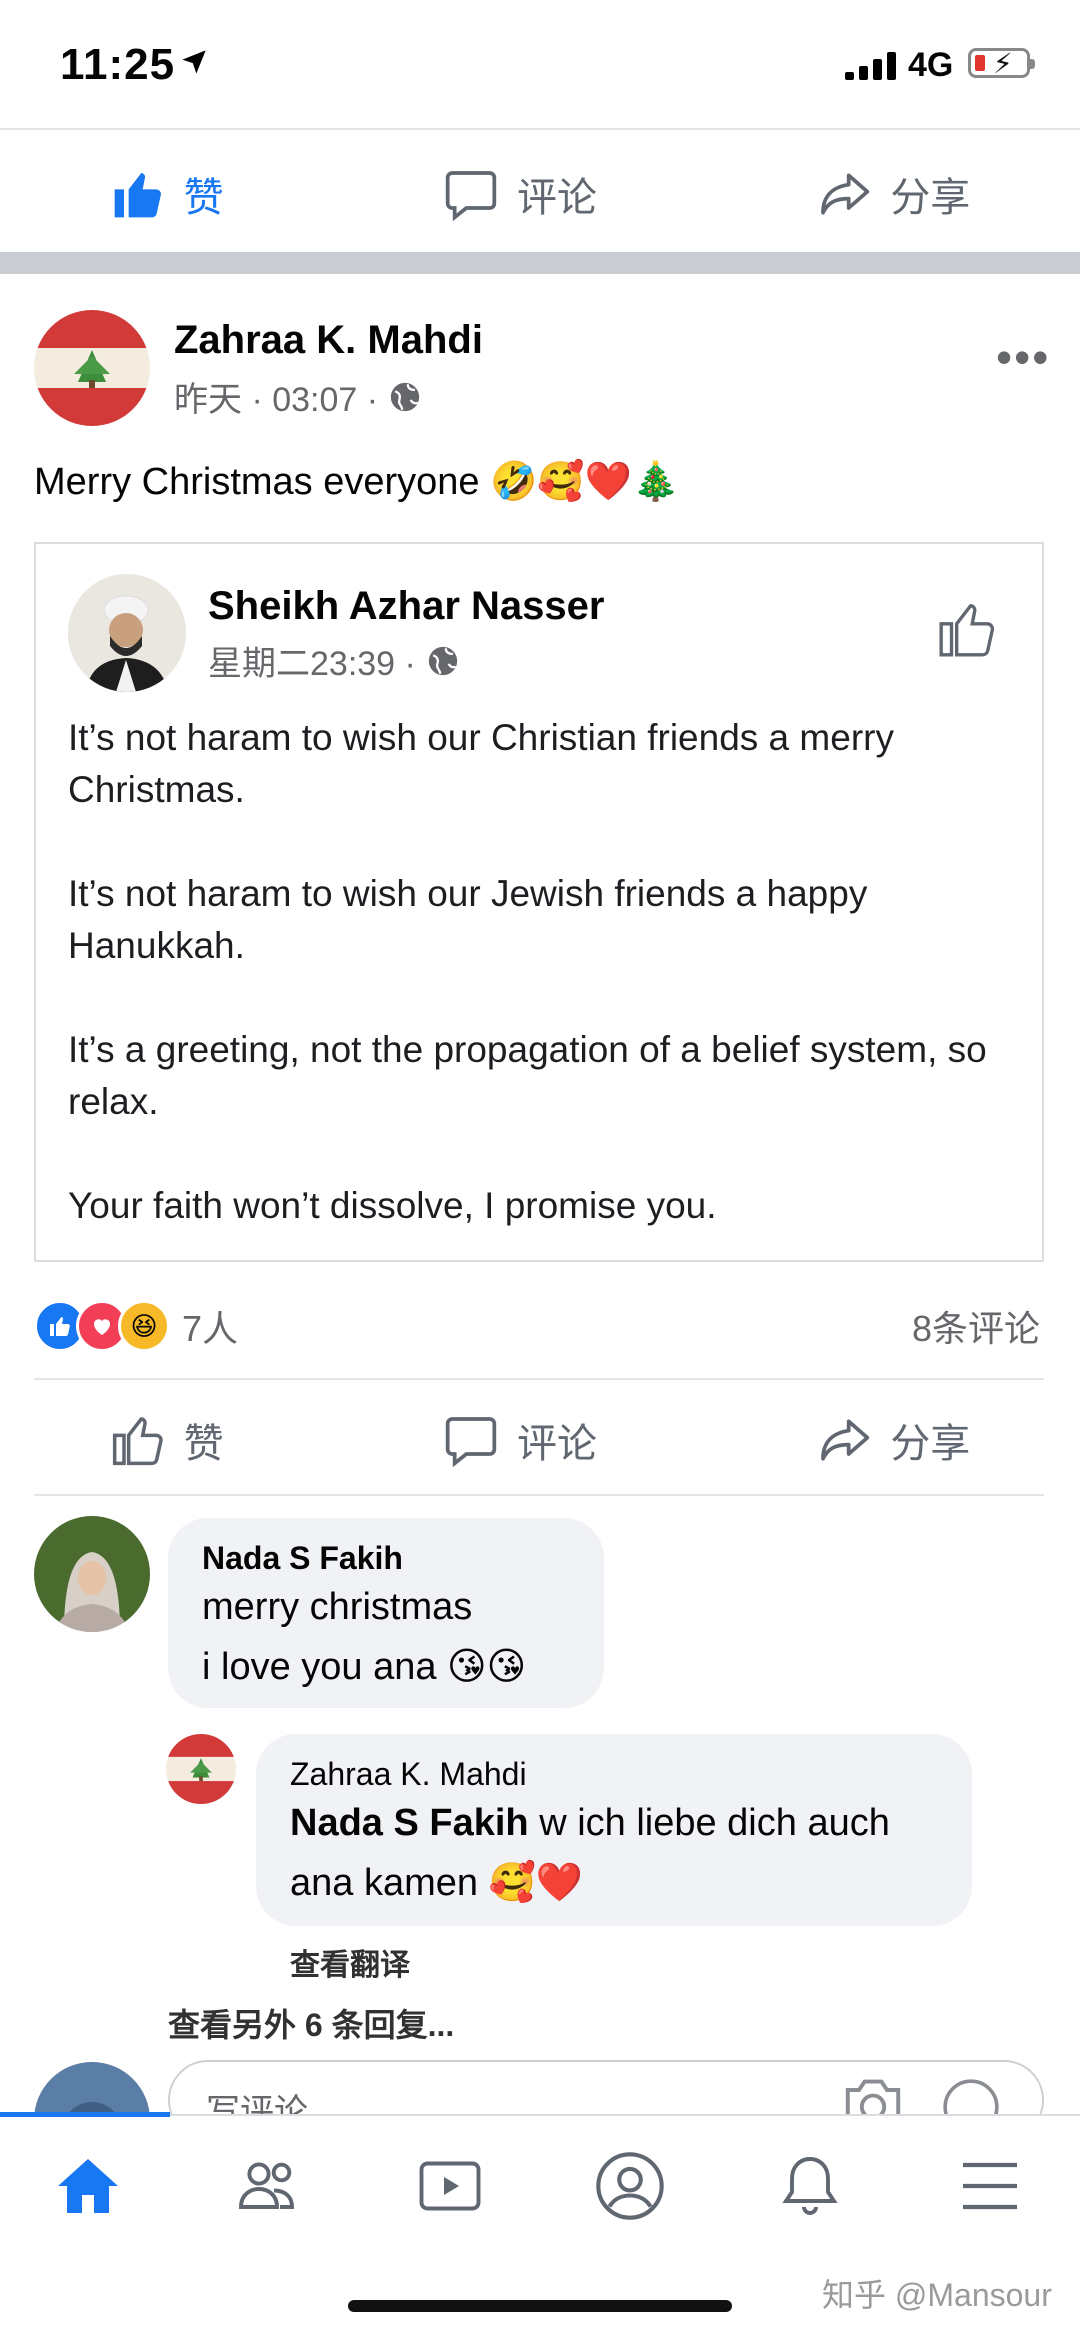  I want to click on tab-watch, so click(450, 2186).